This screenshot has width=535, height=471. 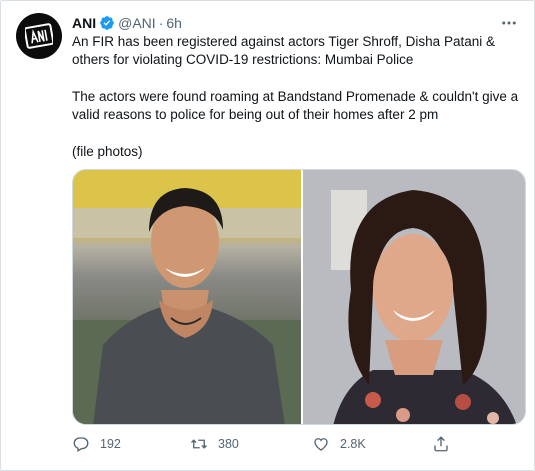 What do you see at coordinates (174, 23) in the screenshot?
I see `timestamp: 6h` at bounding box center [174, 23].